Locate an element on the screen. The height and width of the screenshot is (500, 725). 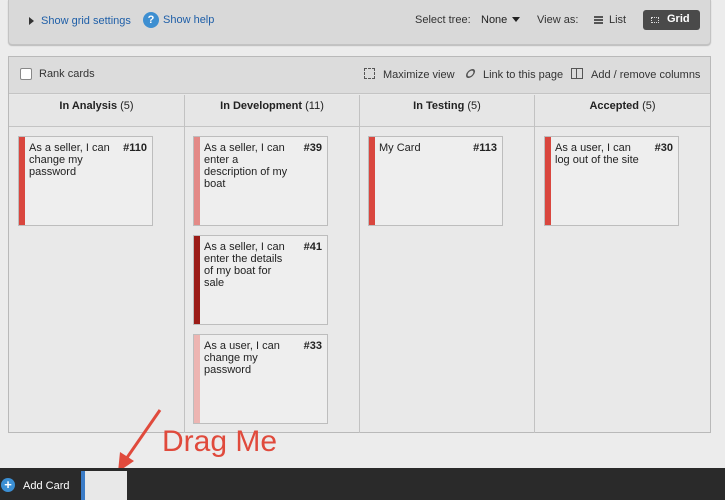
draggable-new-card is located at coordinates (104, 485).